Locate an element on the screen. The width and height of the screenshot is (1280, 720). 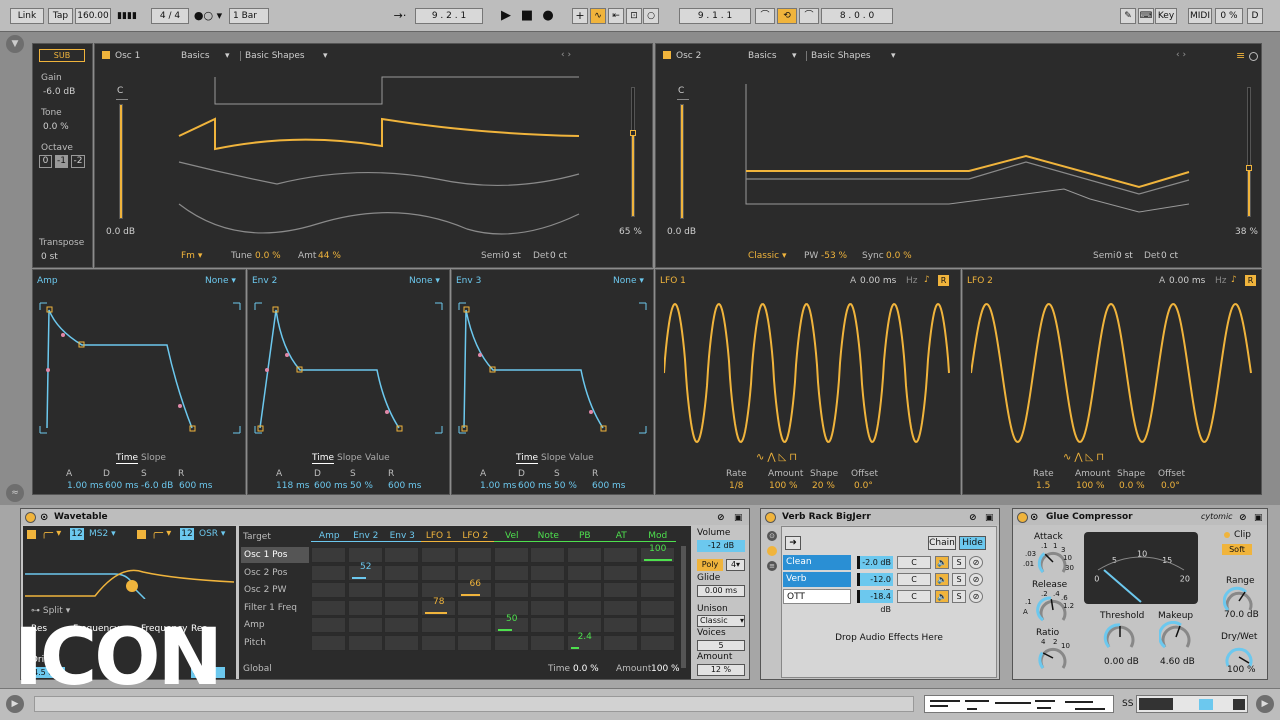
filter2-circuit-dropdown: OSR ▾ is located at coordinates (212, 534).